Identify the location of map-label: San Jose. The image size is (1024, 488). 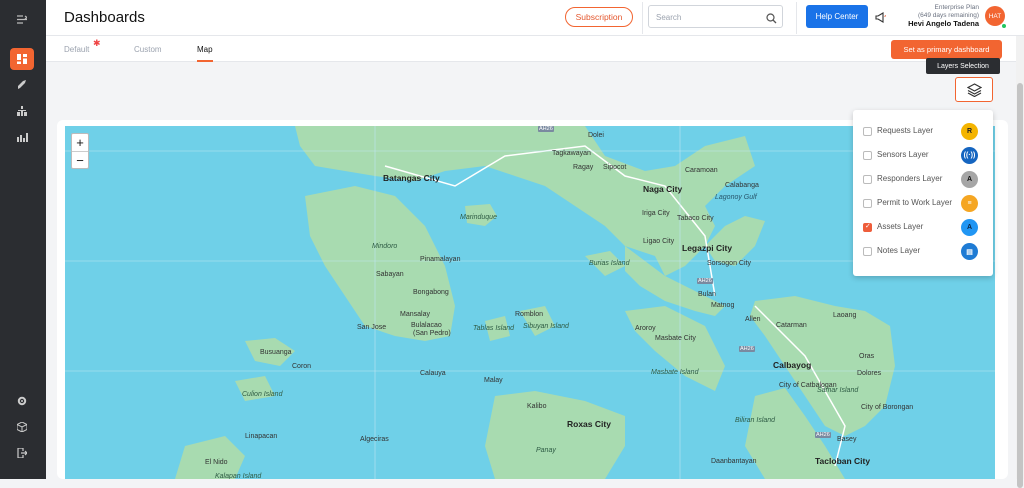
(372, 327).